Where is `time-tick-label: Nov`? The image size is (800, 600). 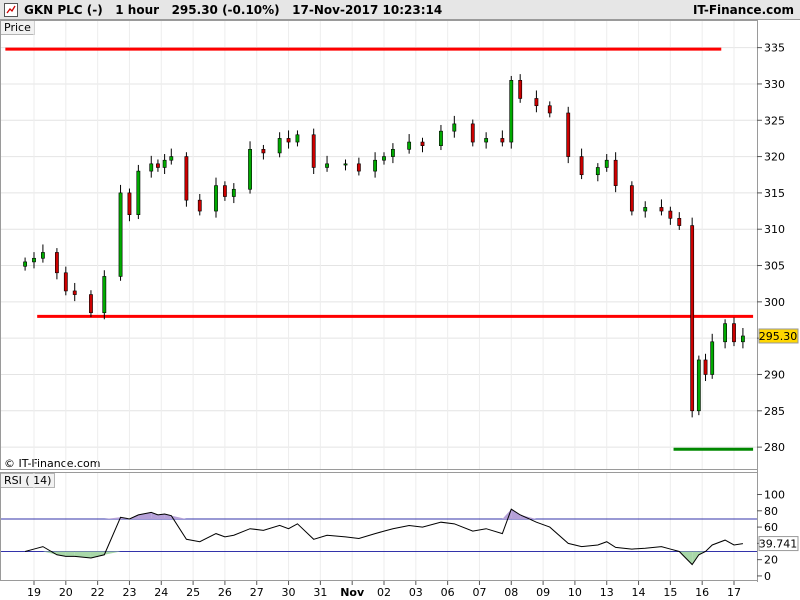
time-tick-label: Nov is located at coordinates (352, 592).